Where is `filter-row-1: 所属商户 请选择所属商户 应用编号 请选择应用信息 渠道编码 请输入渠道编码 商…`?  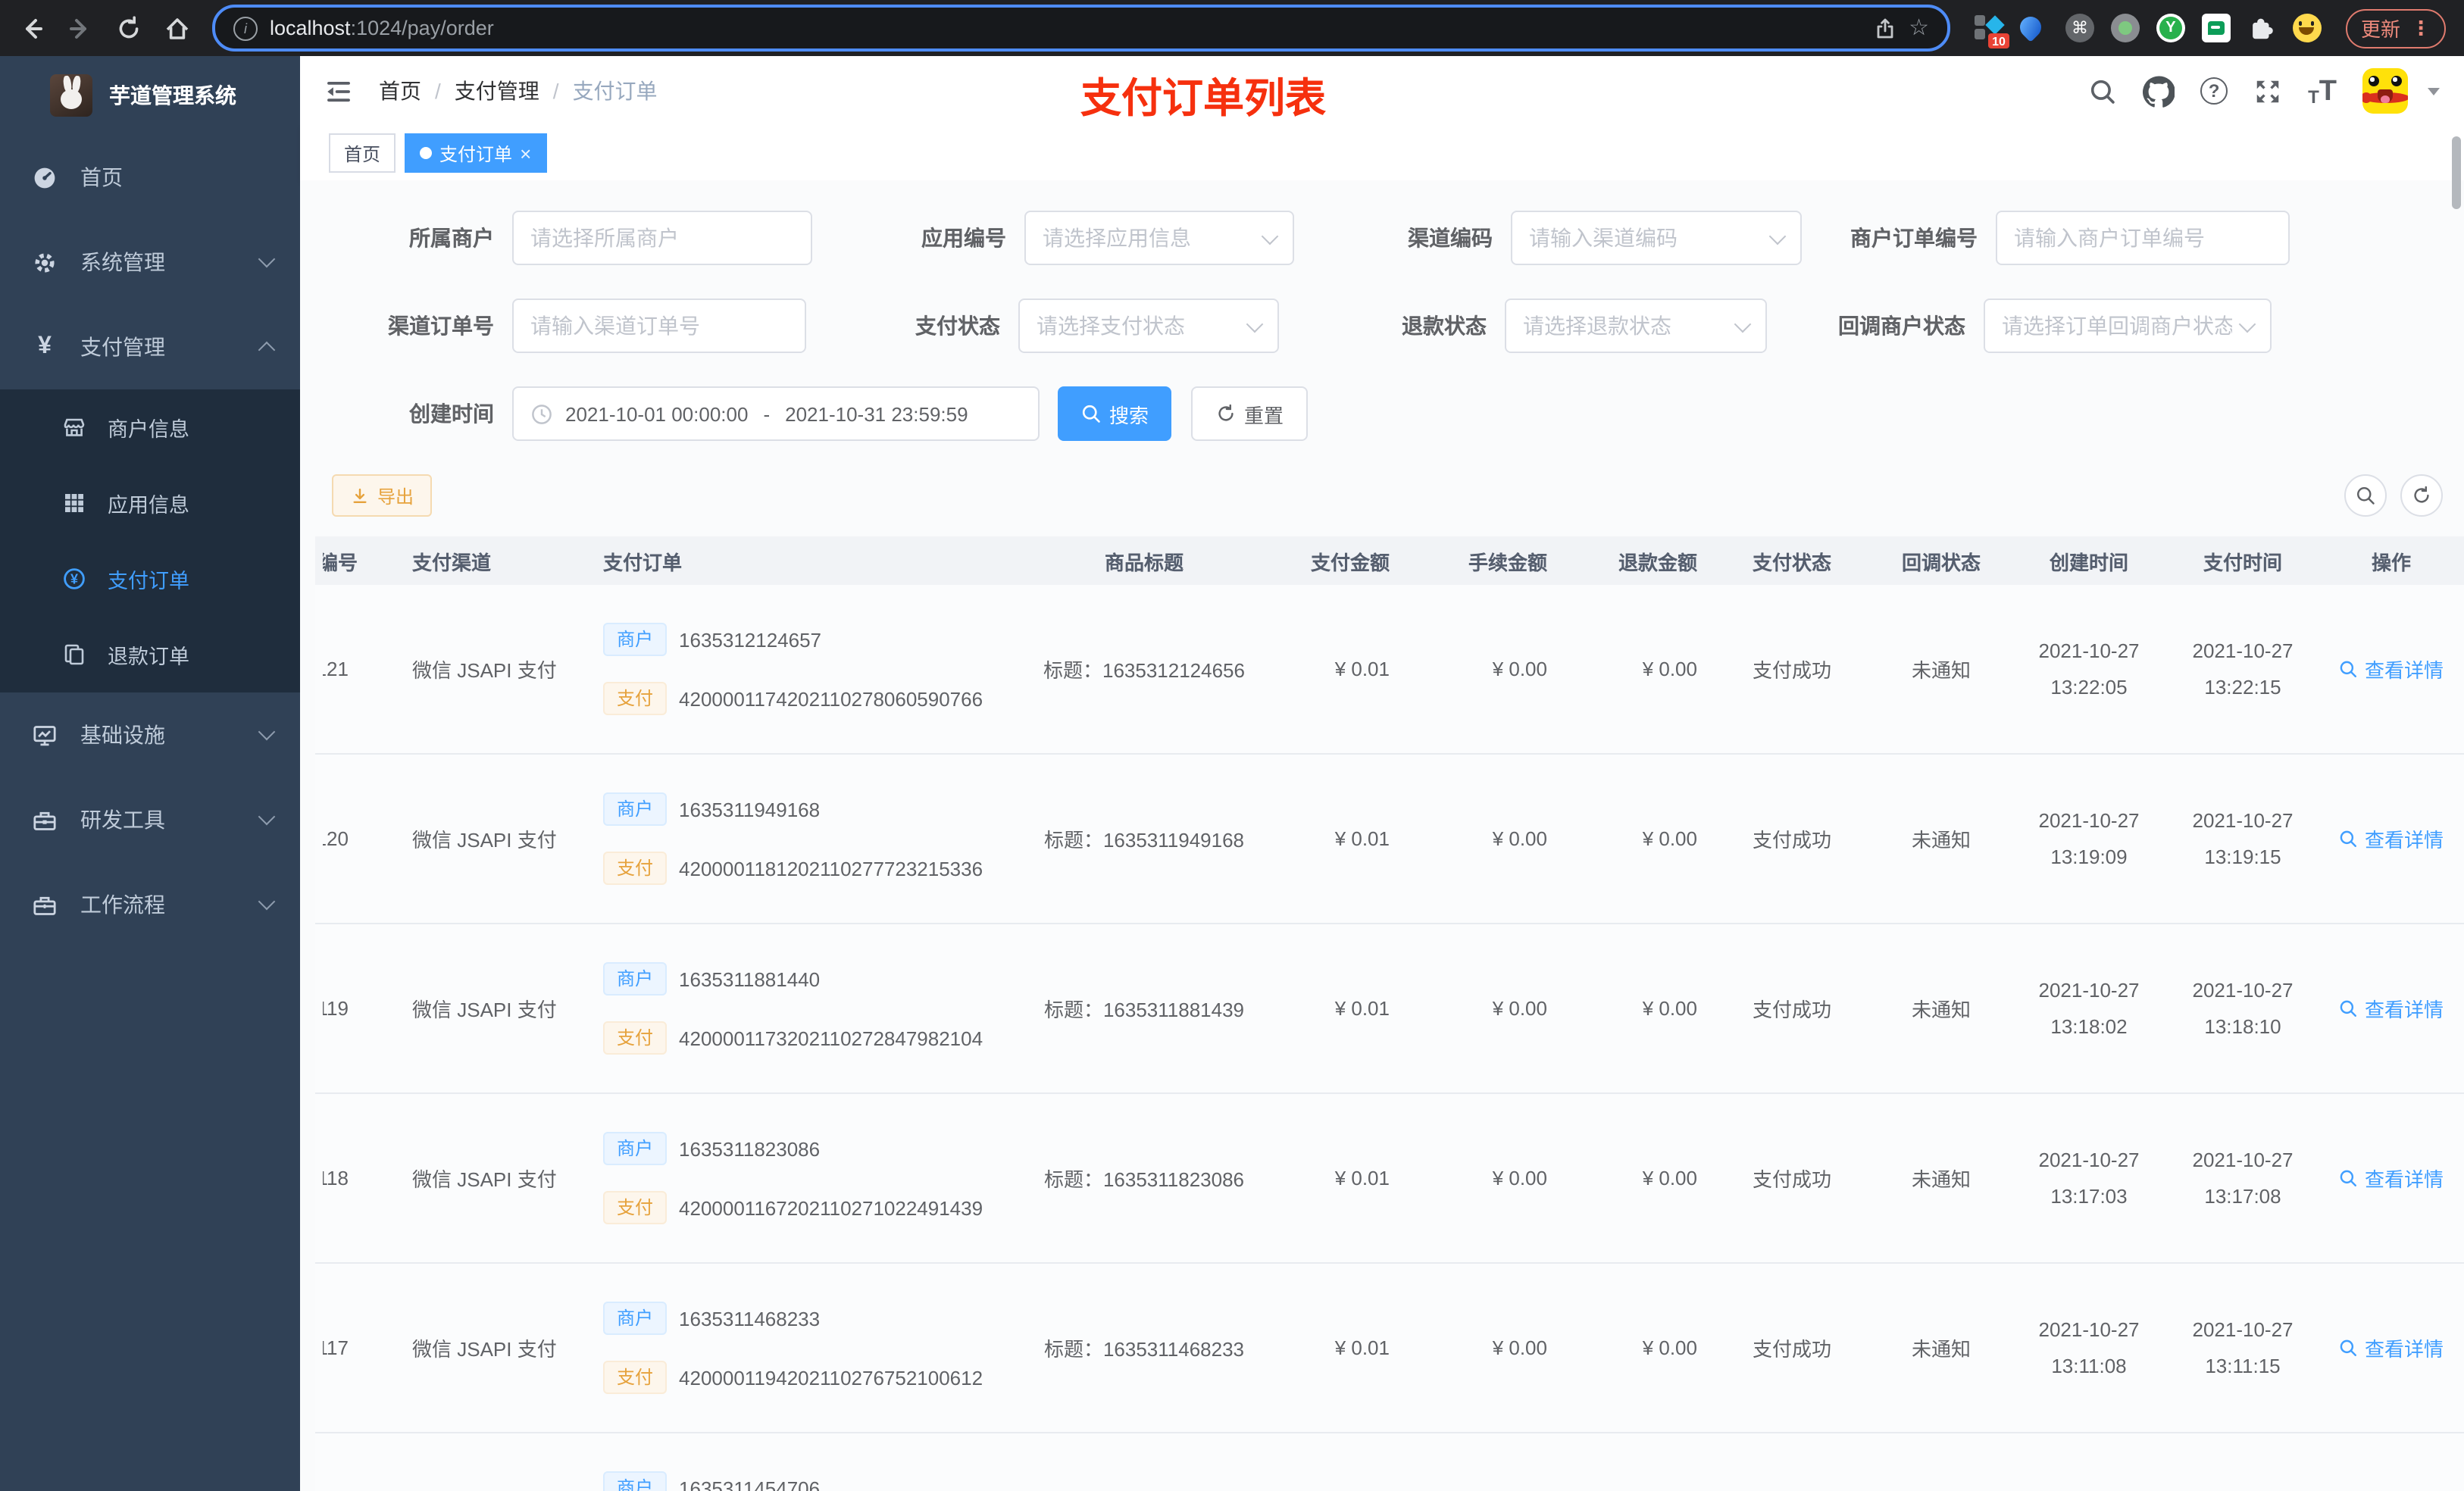 filter-row-1: 所属商户 请选择所属商户 应用编号 请选择应用信息 渠道编码 请输入渠道编码 商… is located at coordinates (1382, 238).